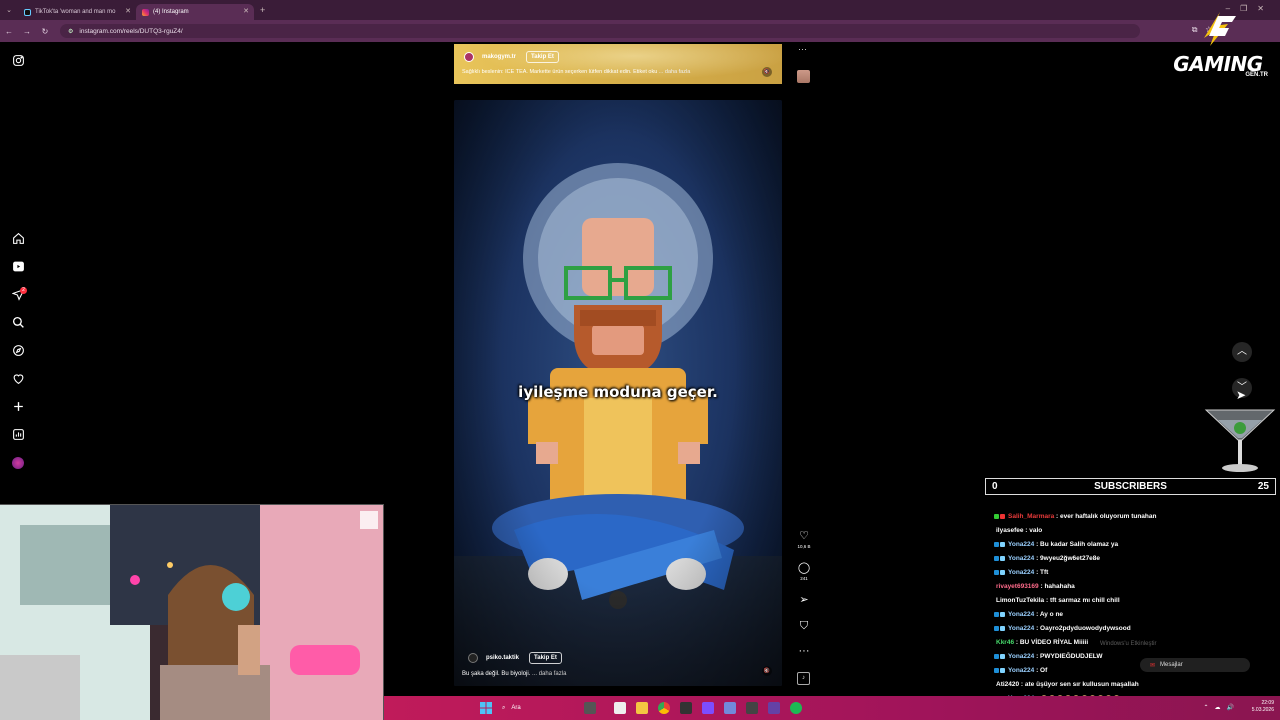 The width and height of the screenshot is (1280, 720). I want to click on video-subtitle: iyileşme moduna geçer., so click(618, 392).